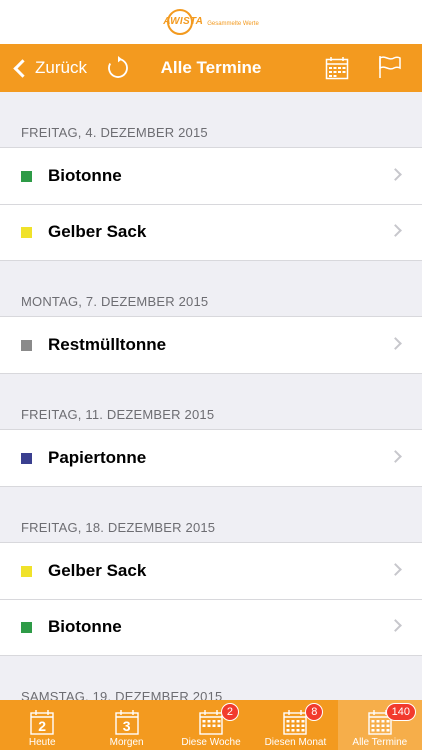  I want to click on tab-morgen: 3 Morgen, so click(126, 725).